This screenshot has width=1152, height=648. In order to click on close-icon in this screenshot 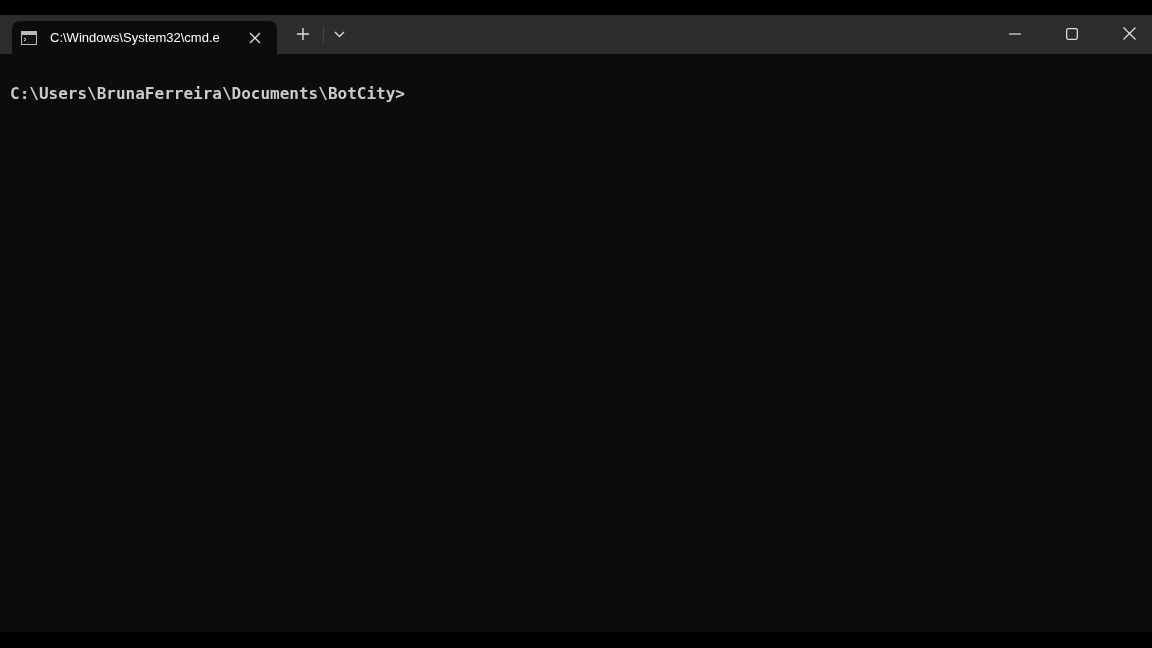, I will do `click(1129, 33)`.